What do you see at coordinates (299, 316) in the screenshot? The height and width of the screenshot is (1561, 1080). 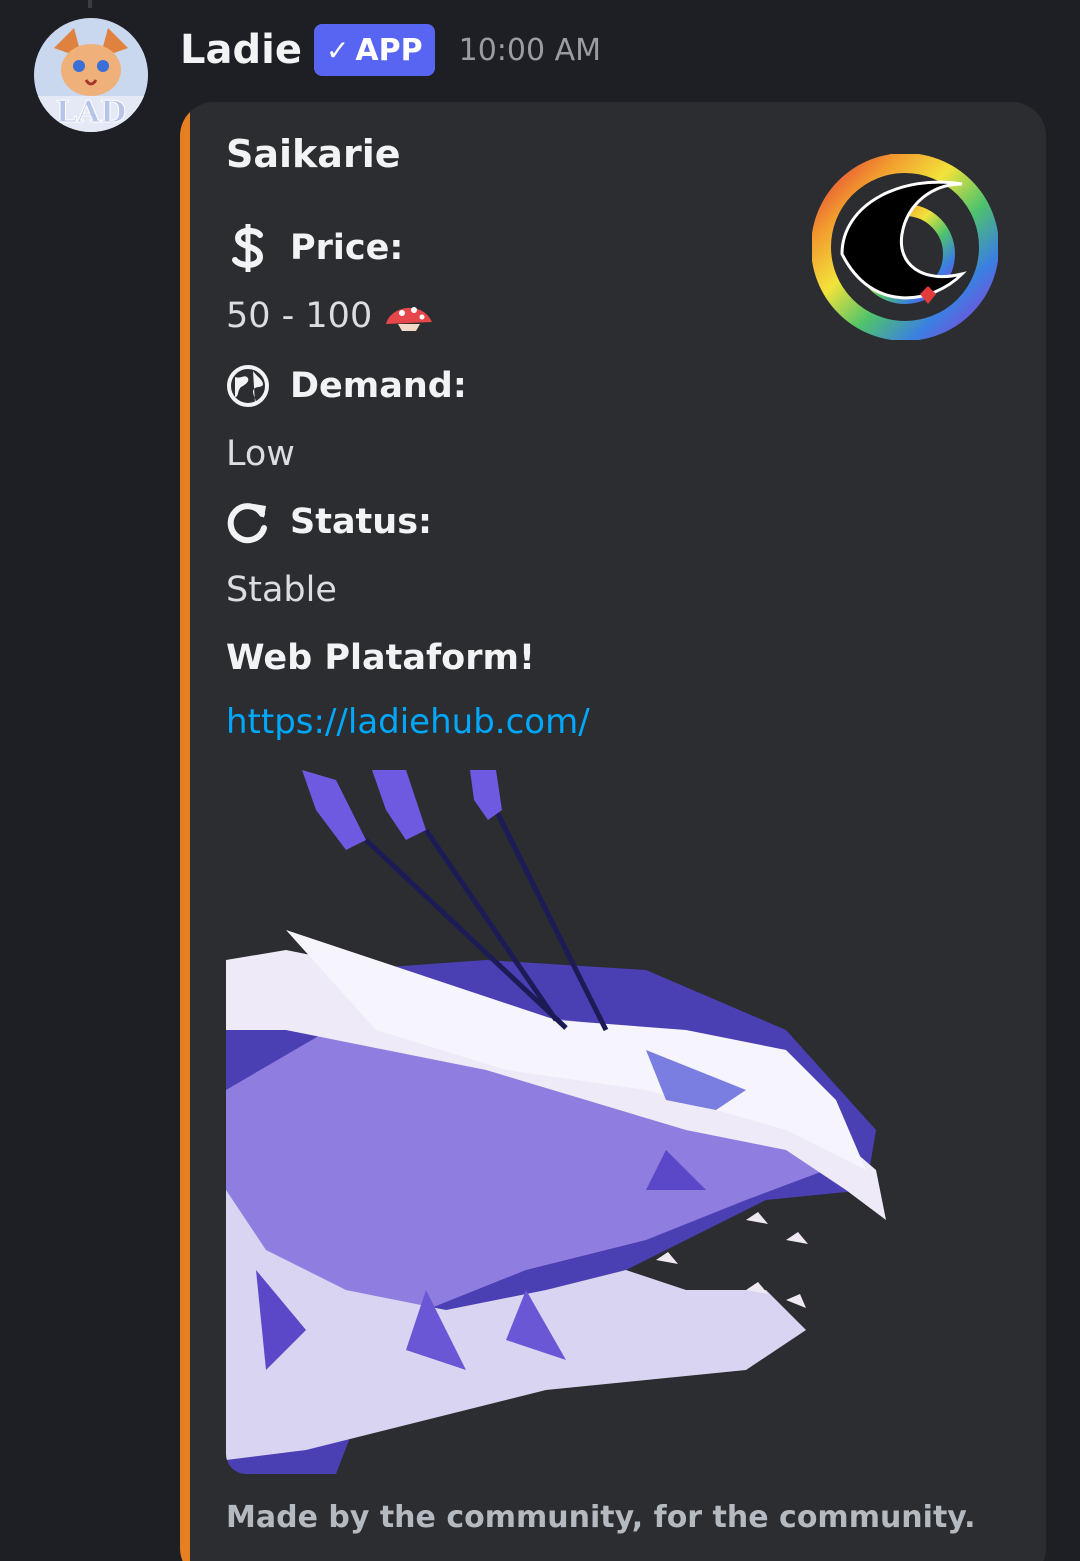 I see `field-price-value: 50 - 100` at bounding box center [299, 316].